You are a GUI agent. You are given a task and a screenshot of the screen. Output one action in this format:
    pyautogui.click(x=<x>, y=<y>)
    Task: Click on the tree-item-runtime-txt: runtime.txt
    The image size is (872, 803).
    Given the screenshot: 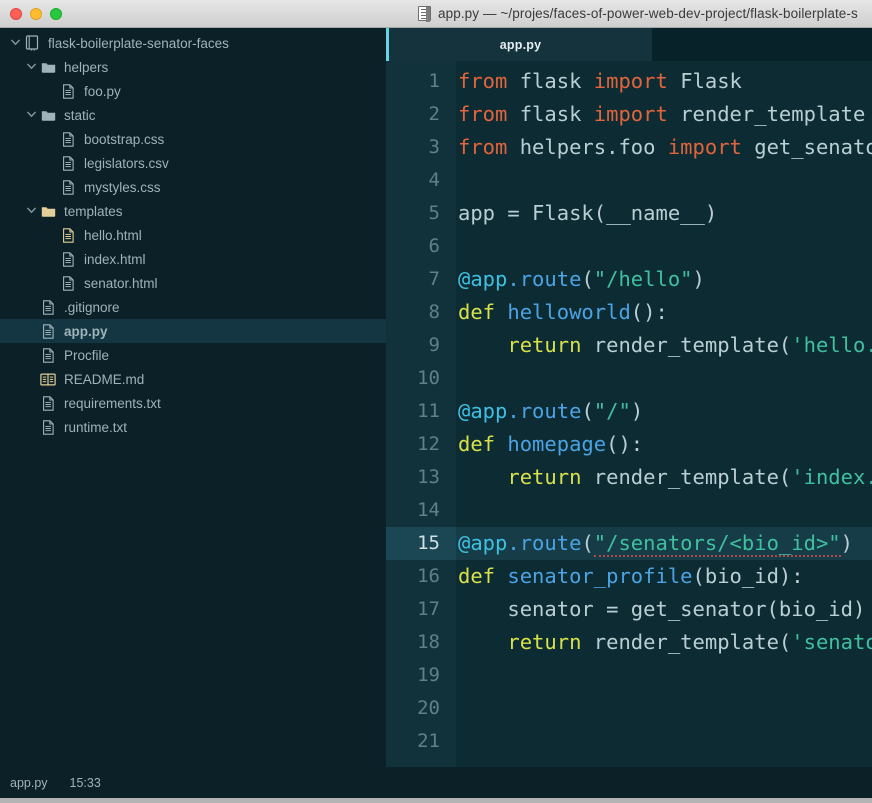 What is the action you would take?
    pyautogui.click(x=193, y=427)
    